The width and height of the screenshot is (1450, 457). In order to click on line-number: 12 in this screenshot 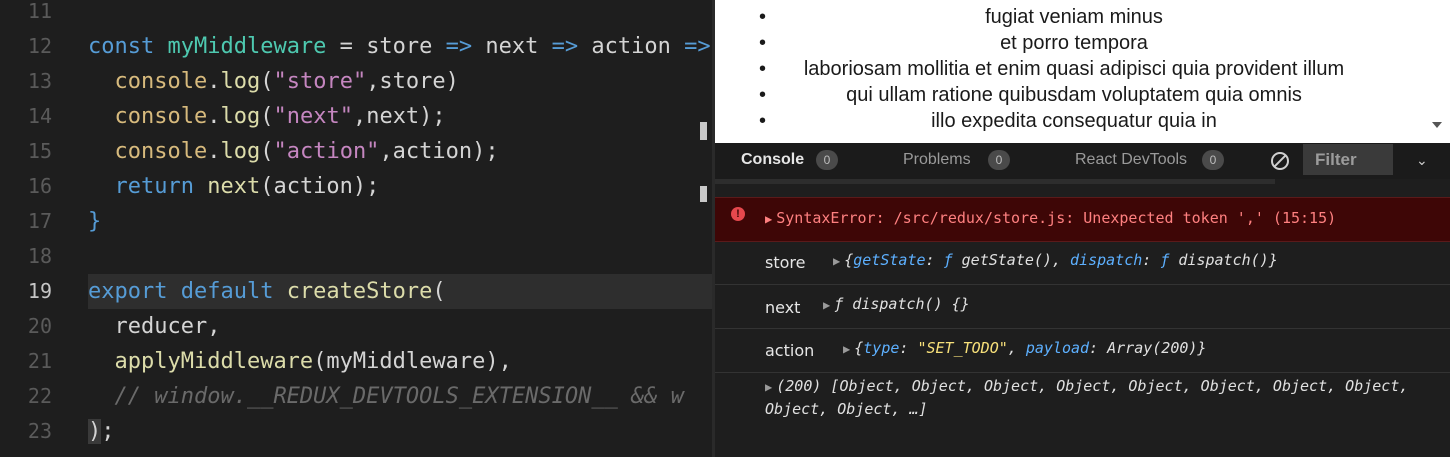, I will do `click(39, 46)`.